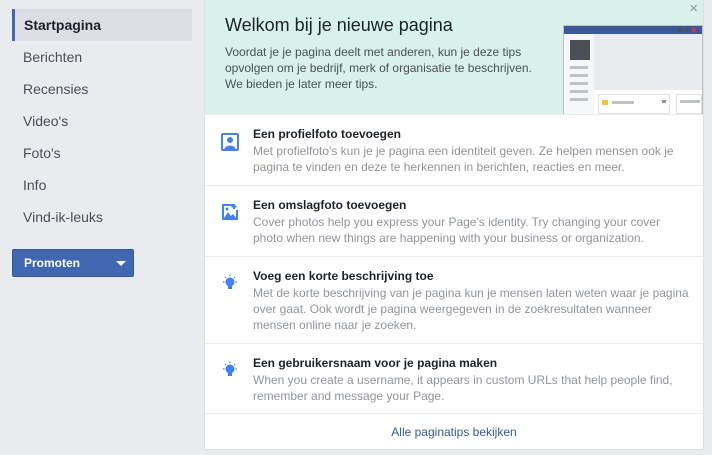 Image resolution: width=712 pixels, height=455 pixels. I want to click on sidebar-item-info: Info, so click(102, 185).